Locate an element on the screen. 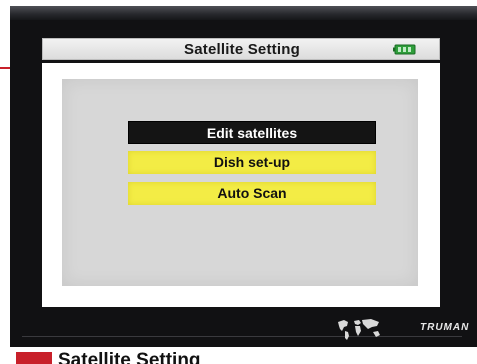 Image resolution: width=477 pixels, height=364 pixels. page-title: Satellite Setting is located at coordinates (242, 49).